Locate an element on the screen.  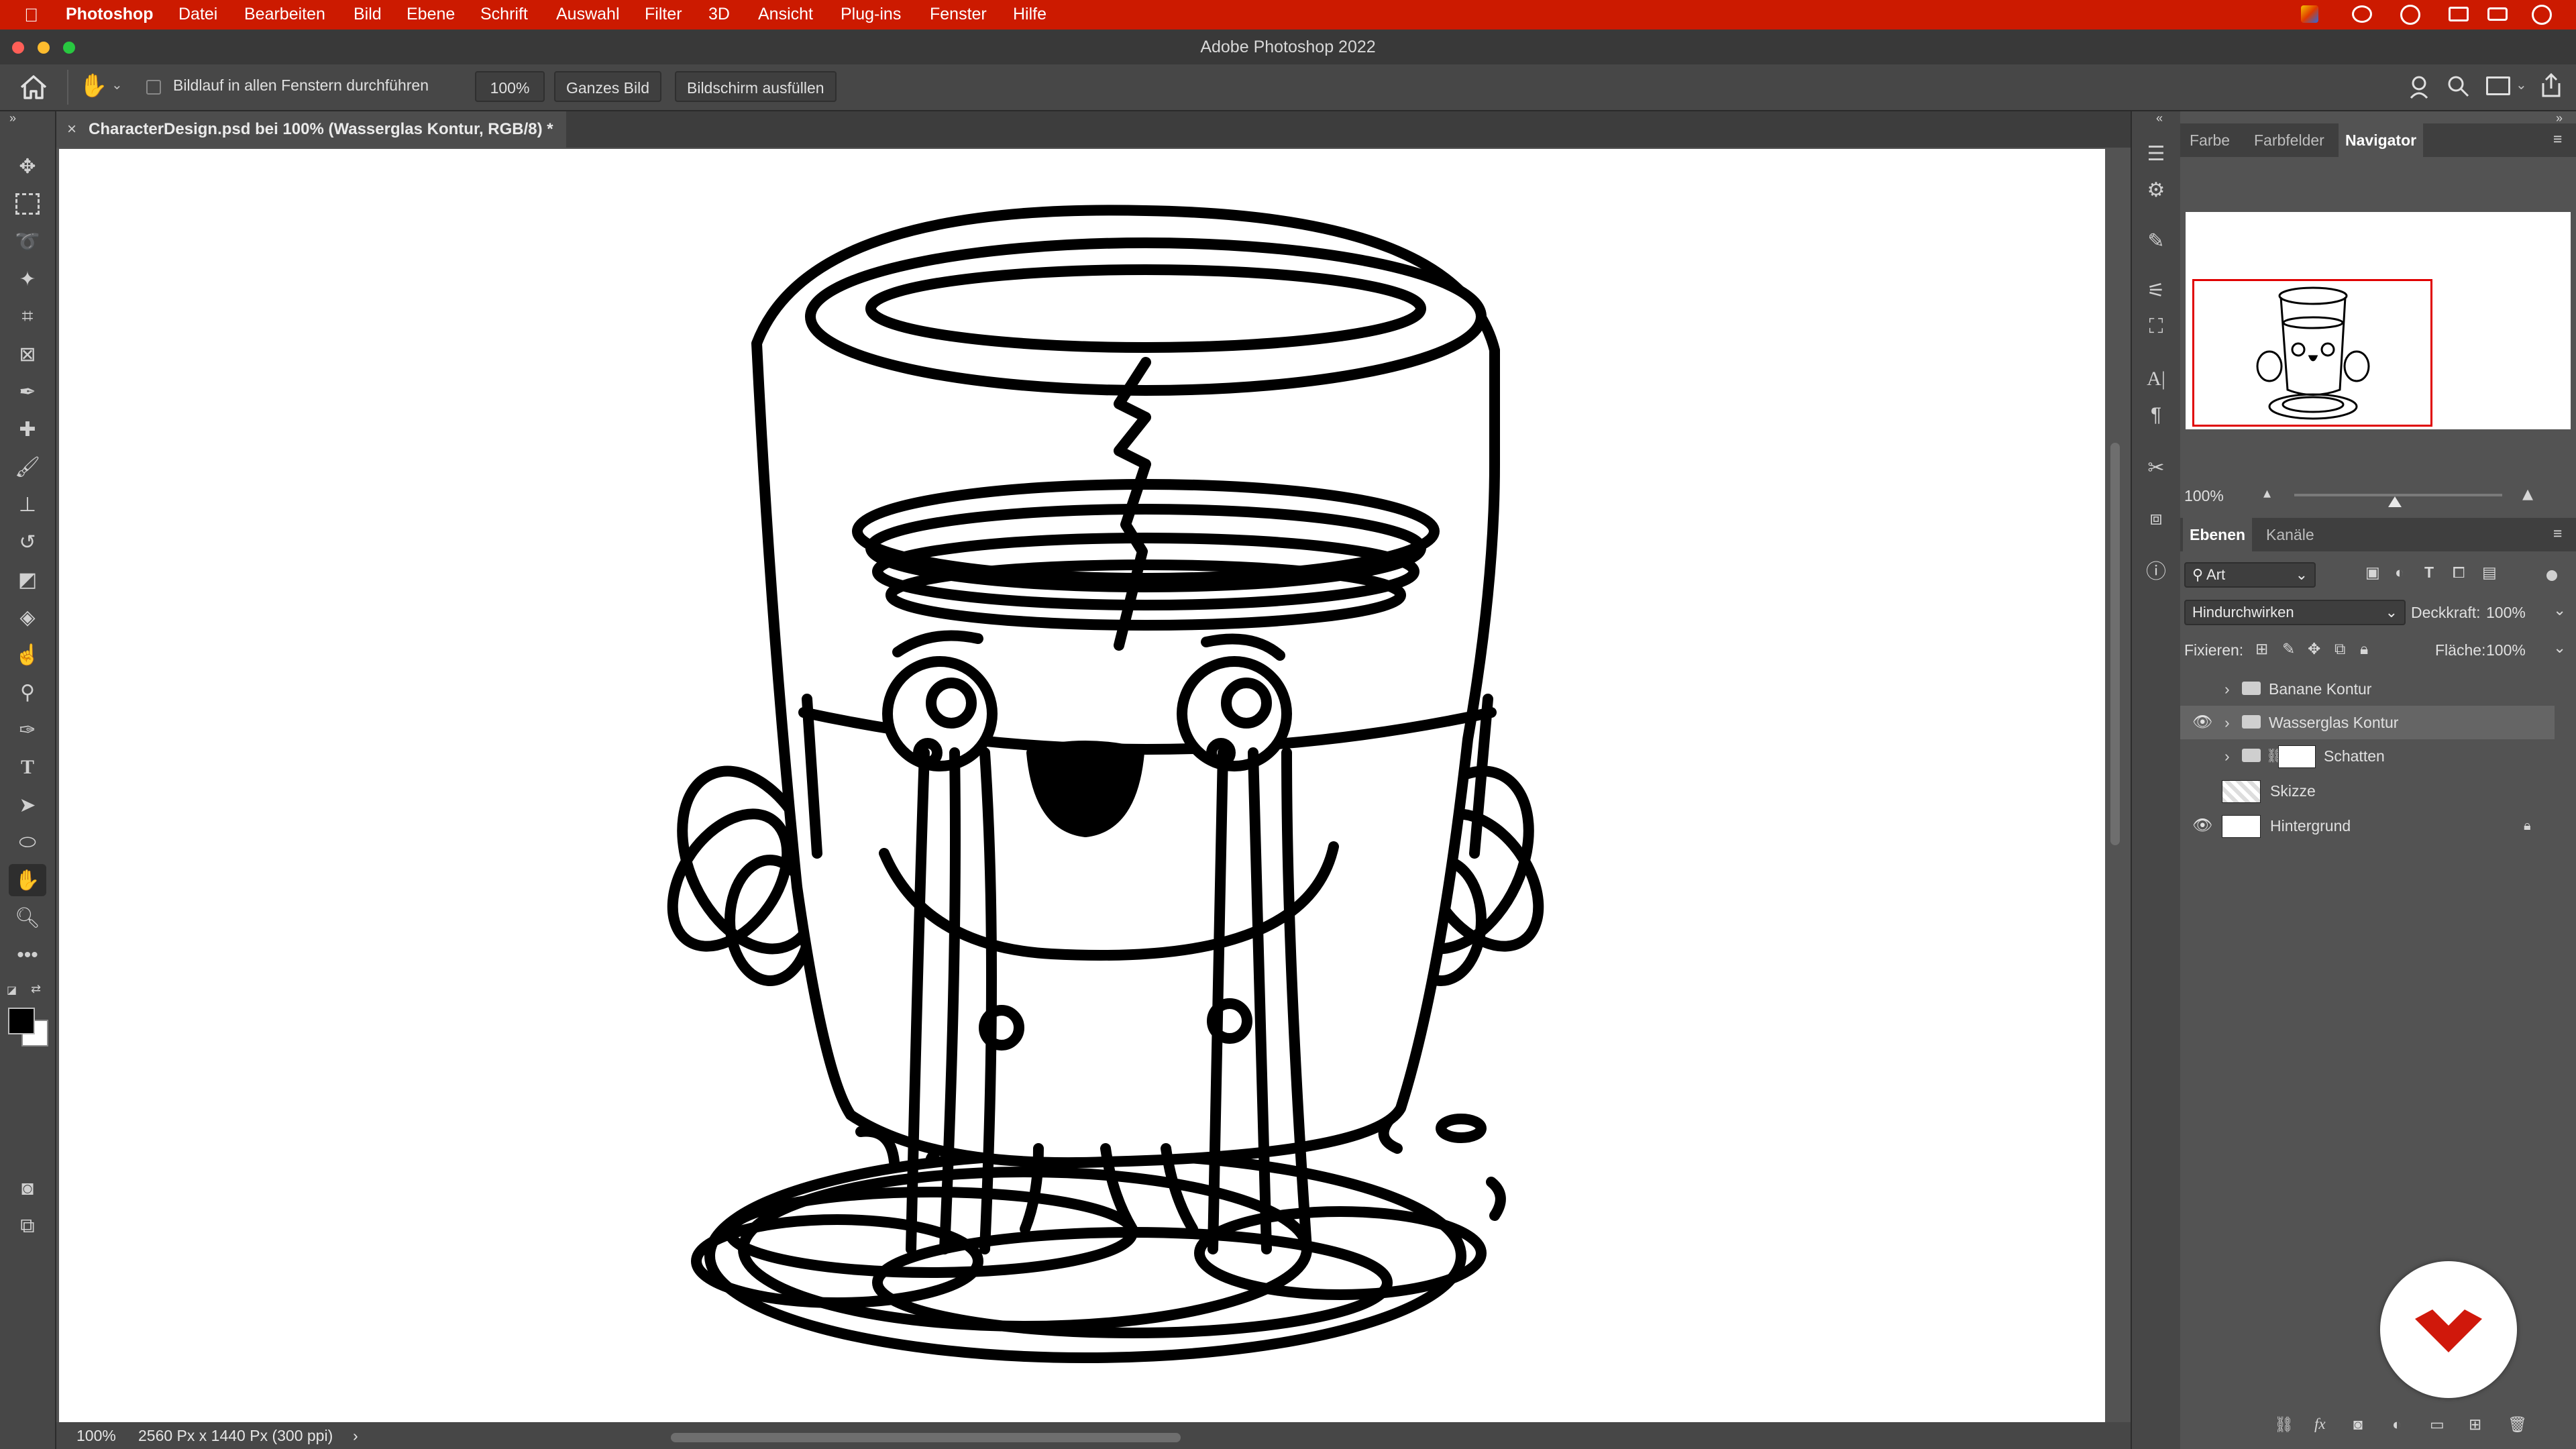
menu-ebene: Ebene is located at coordinates (431, 14).